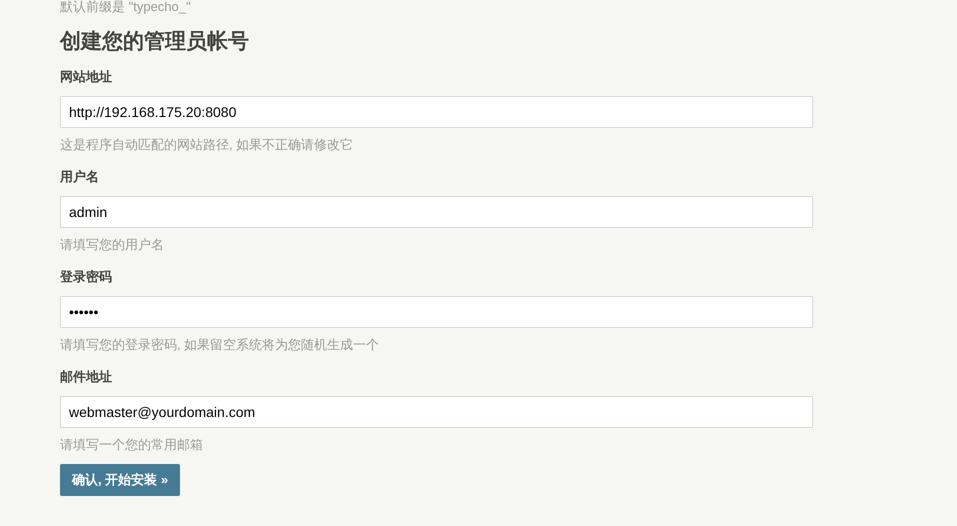  Describe the element at coordinates (86, 77) in the screenshot. I see `field-label: 网站地址` at that location.